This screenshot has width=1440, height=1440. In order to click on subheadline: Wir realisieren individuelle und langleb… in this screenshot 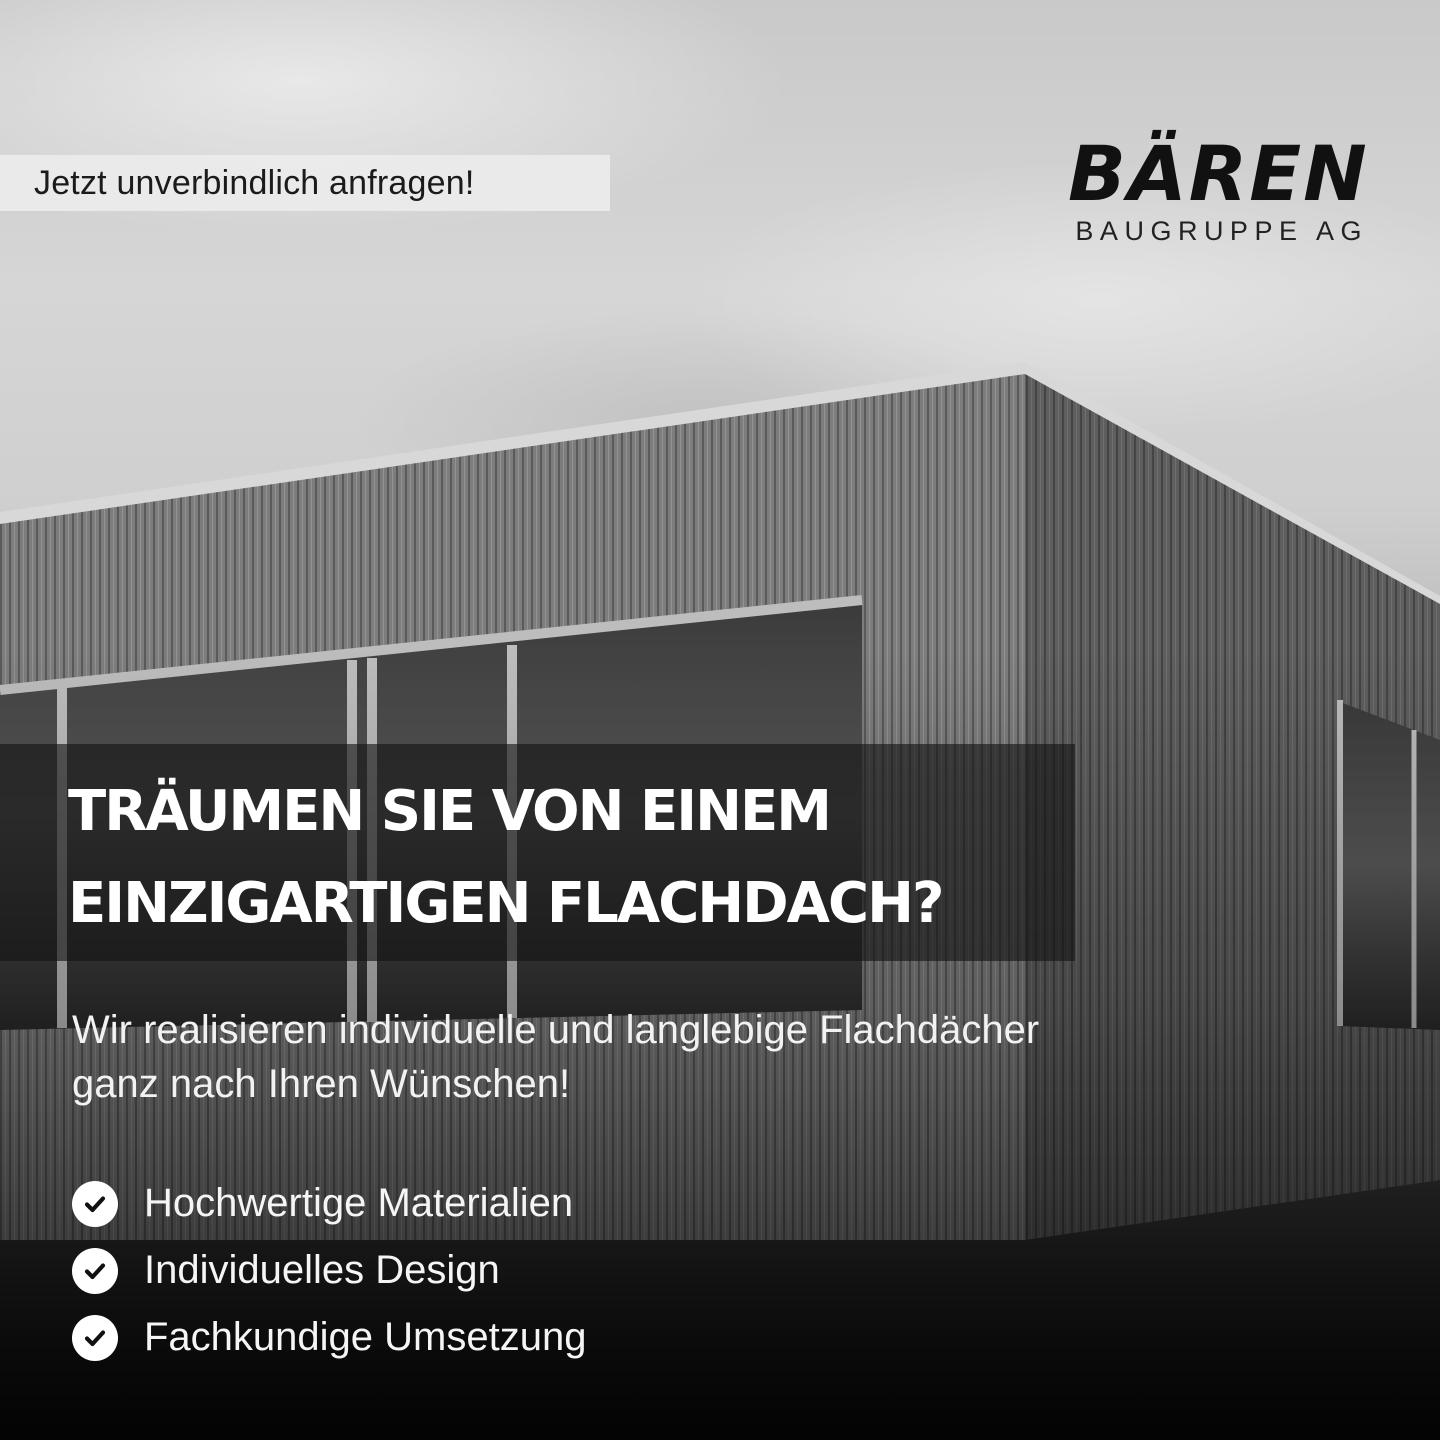, I will do `click(722, 1057)`.